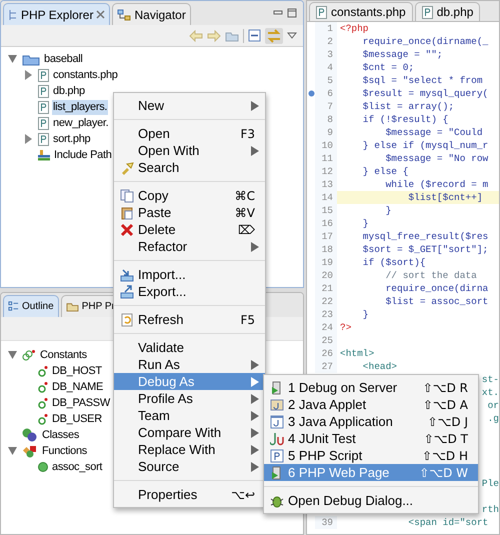 The width and height of the screenshot is (500, 535). I want to click on code-line: <?php, so click(354, 28).